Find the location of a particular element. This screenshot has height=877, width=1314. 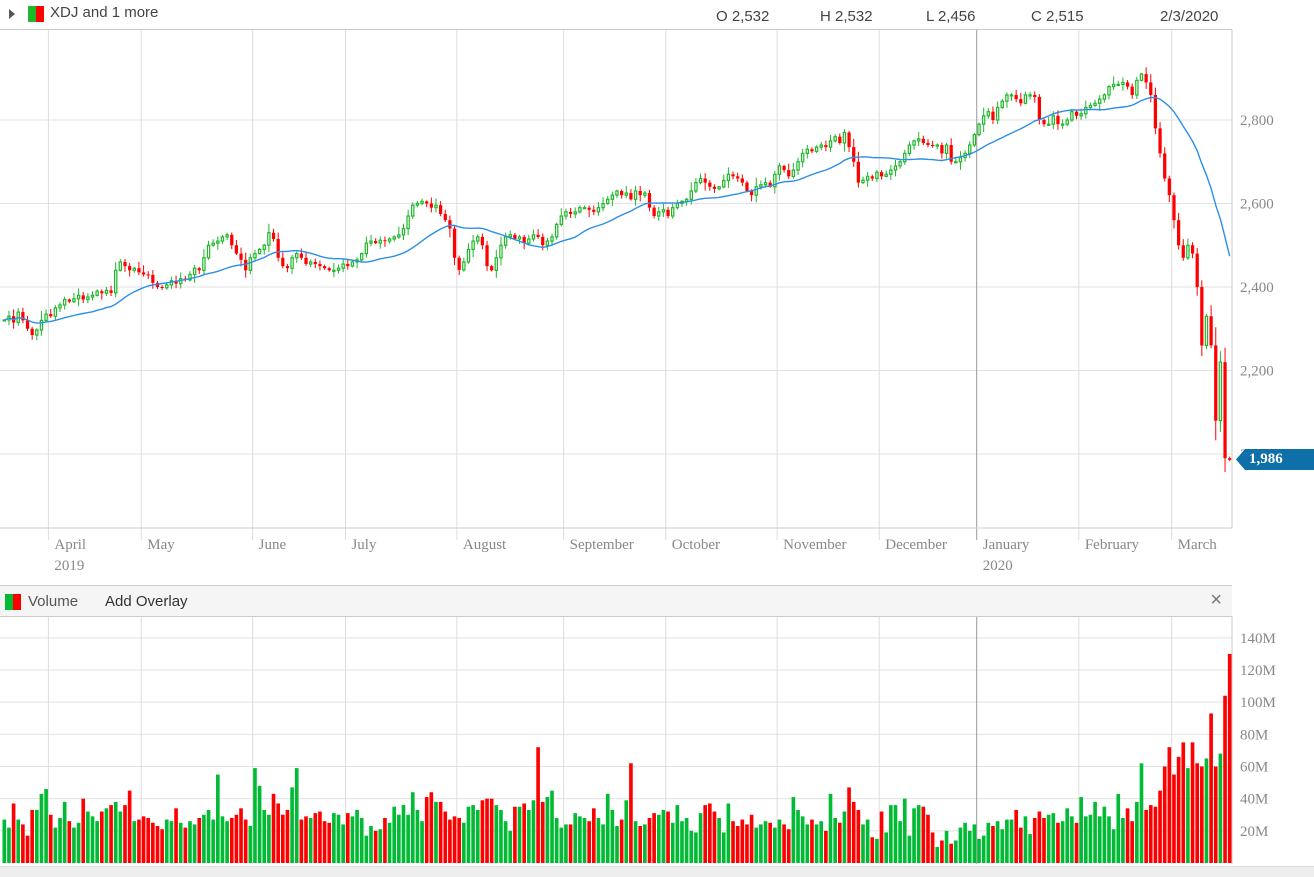

volume-label: Volume is located at coordinates (53, 601).